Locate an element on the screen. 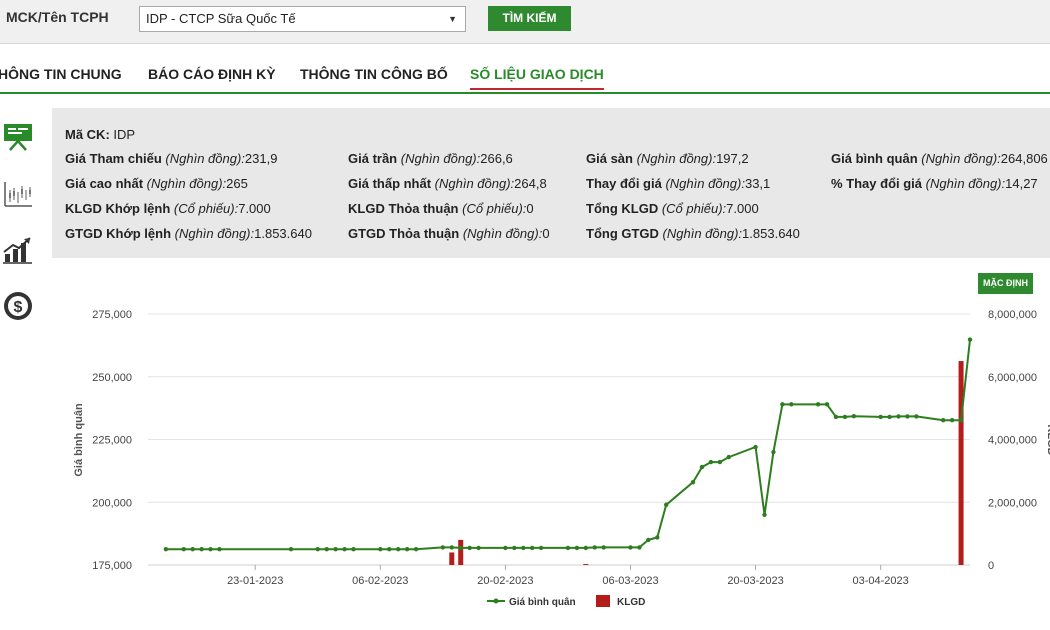 Image resolution: width=1050 pixels, height=630 pixels. info-value: 14,27 is located at coordinates (1021, 183).